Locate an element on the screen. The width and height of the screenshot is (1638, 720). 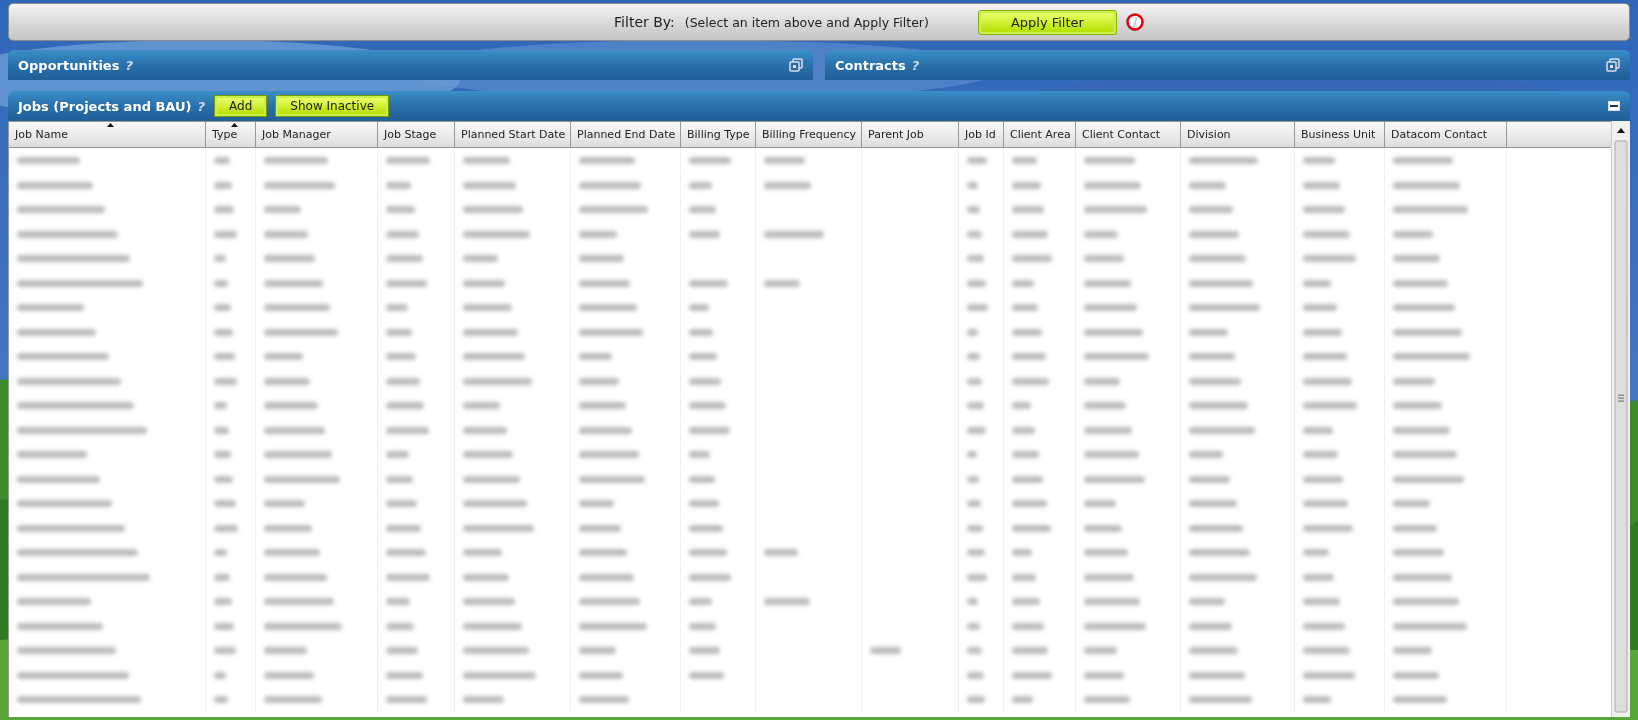
apply-filter-button: Apply Filter is located at coordinates (1047, 22).